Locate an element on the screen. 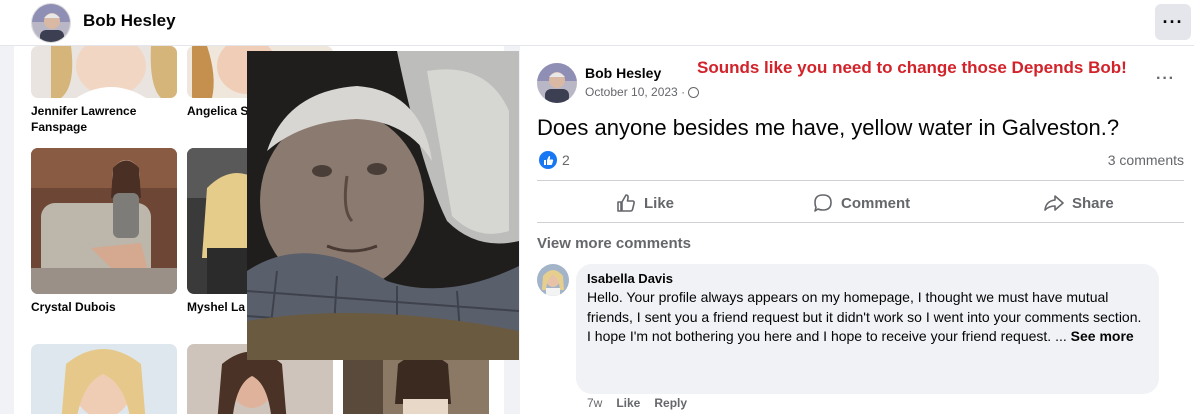 The image size is (1194, 414). comment-button: Comment is located at coordinates (861, 203).